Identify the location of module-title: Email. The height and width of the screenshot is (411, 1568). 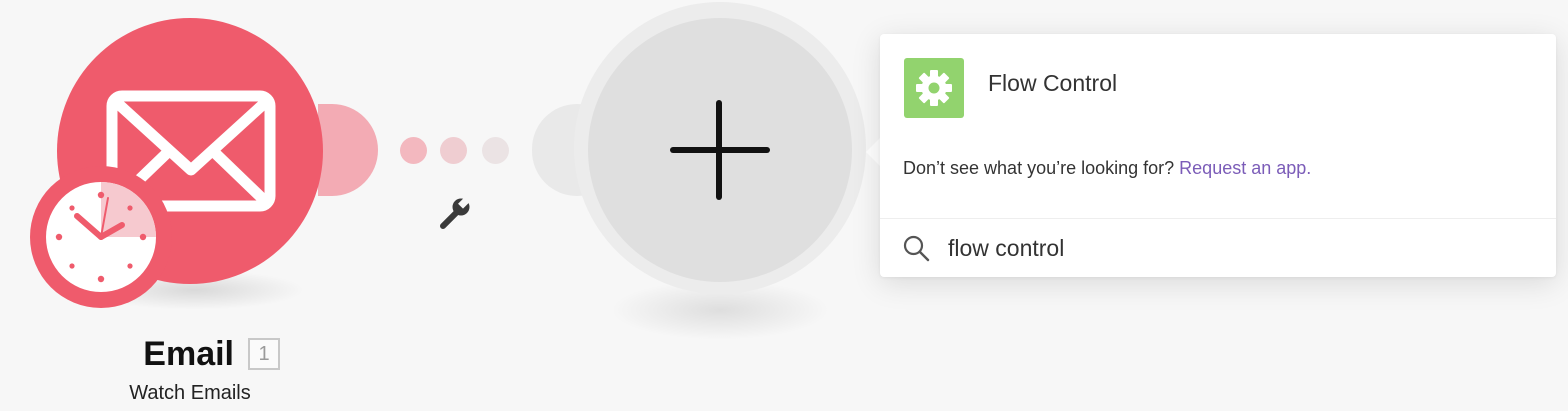
(188, 353).